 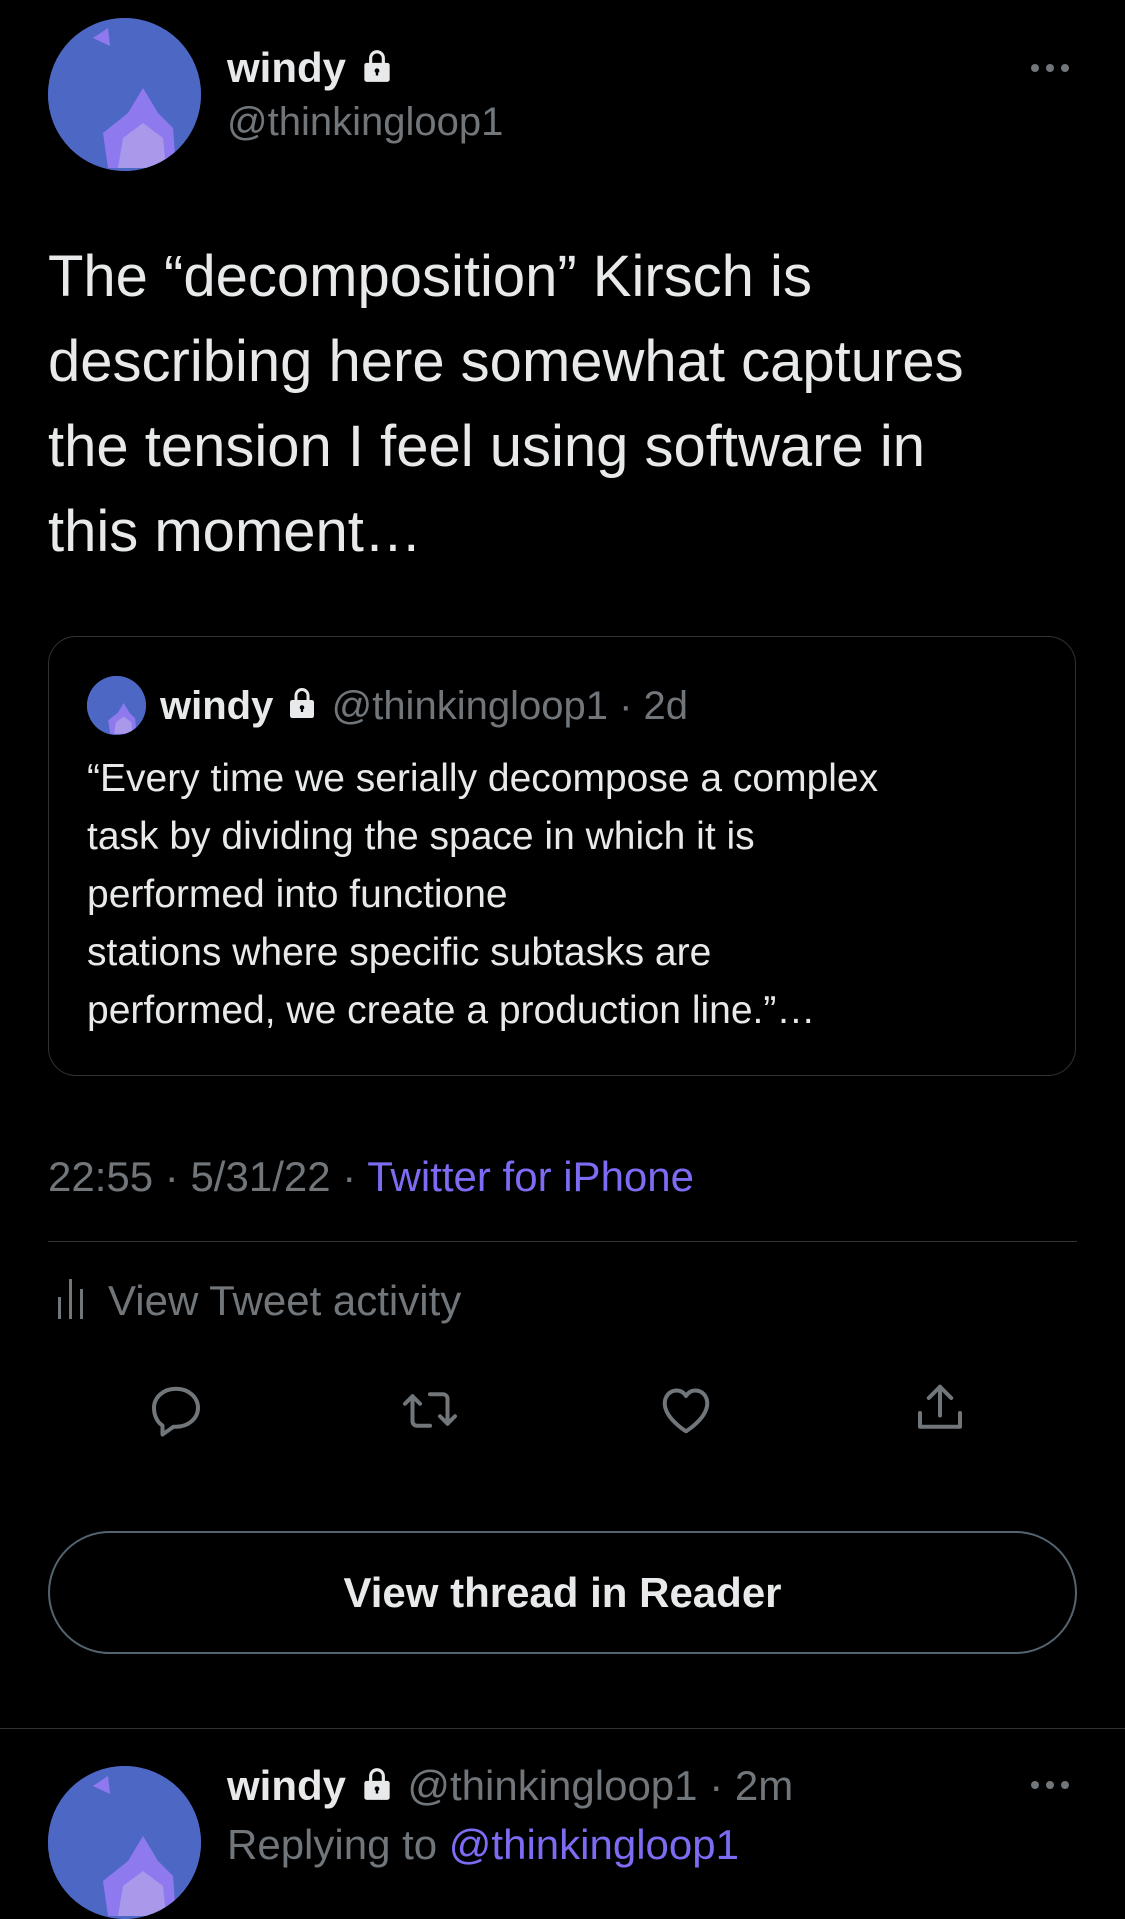 What do you see at coordinates (297, 894) in the screenshot?
I see `quoted-text-line: performed into functione` at bounding box center [297, 894].